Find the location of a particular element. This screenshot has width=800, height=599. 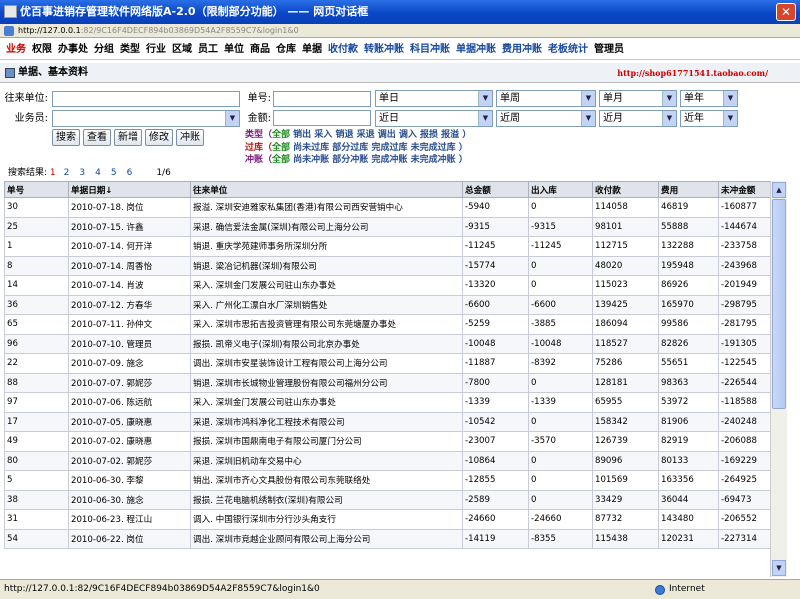

single-week-select: 单周 ▼ is located at coordinates (546, 98).